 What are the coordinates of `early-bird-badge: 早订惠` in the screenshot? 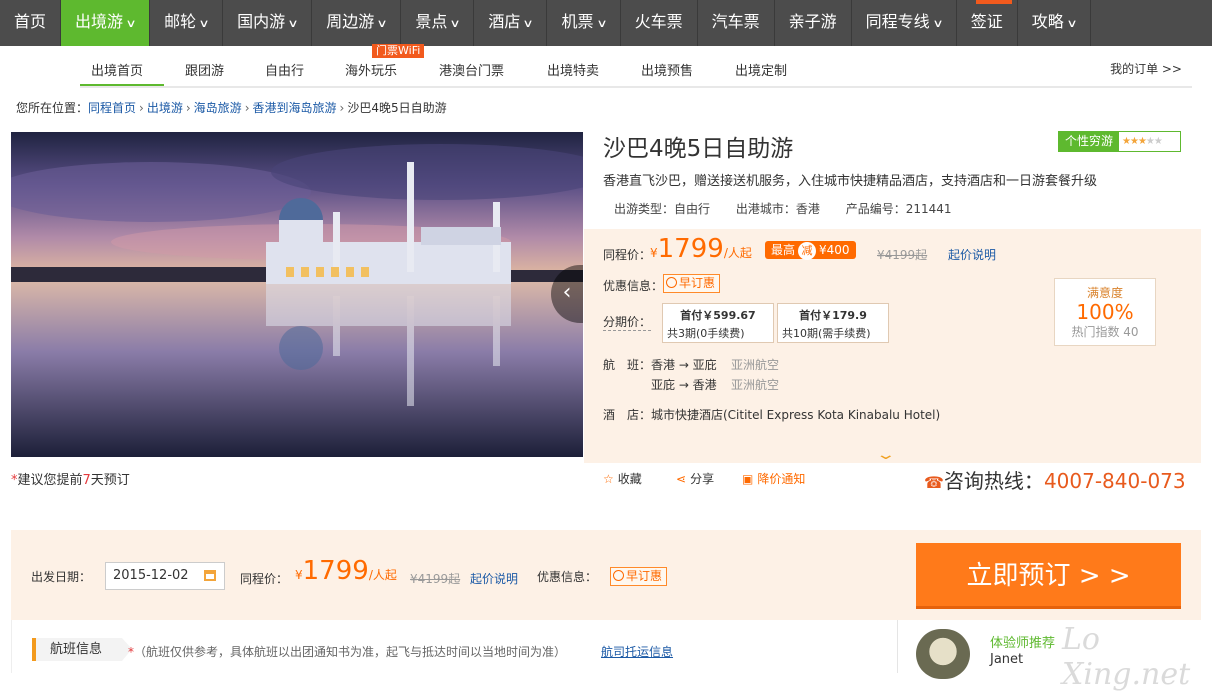 It's located at (692, 283).